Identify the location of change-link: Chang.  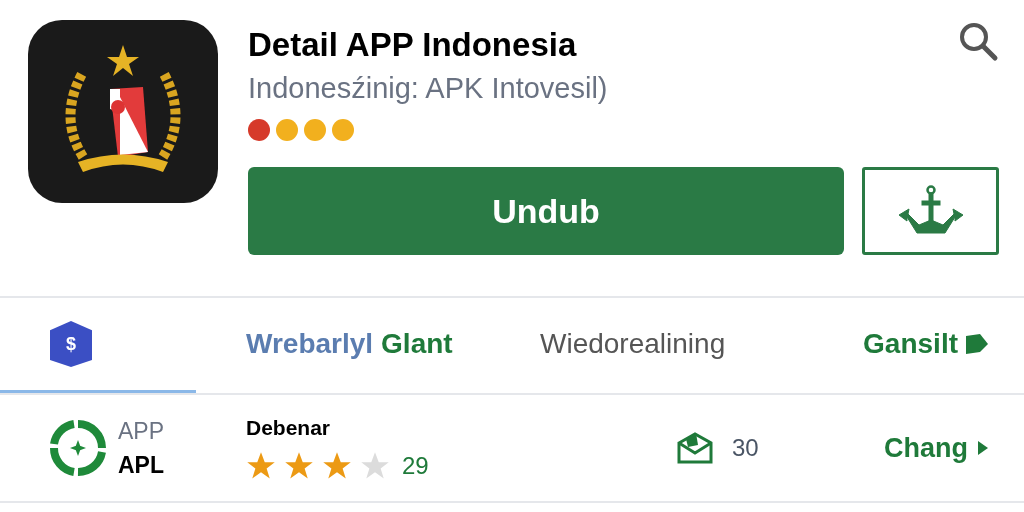
(936, 448).